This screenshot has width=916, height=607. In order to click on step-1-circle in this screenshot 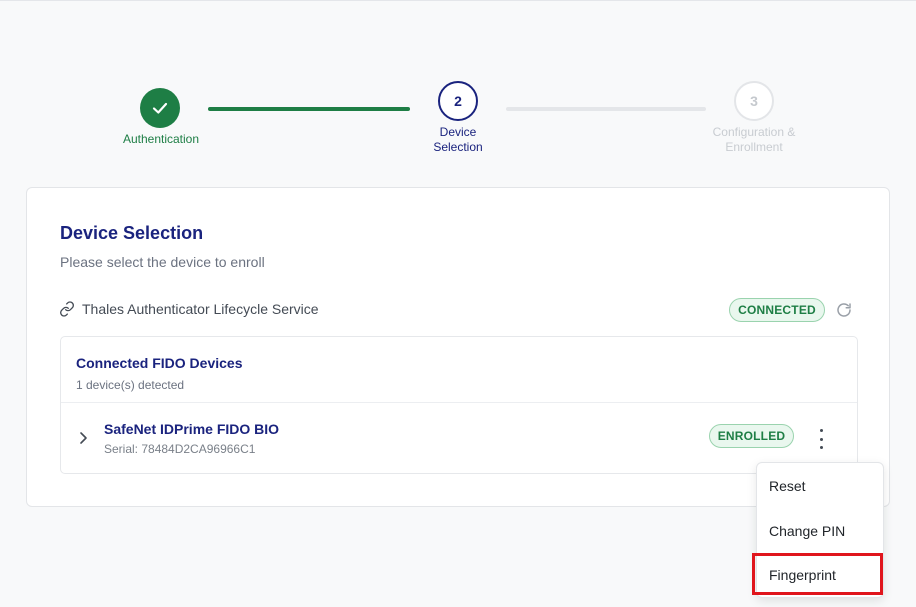, I will do `click(160, 108)`.